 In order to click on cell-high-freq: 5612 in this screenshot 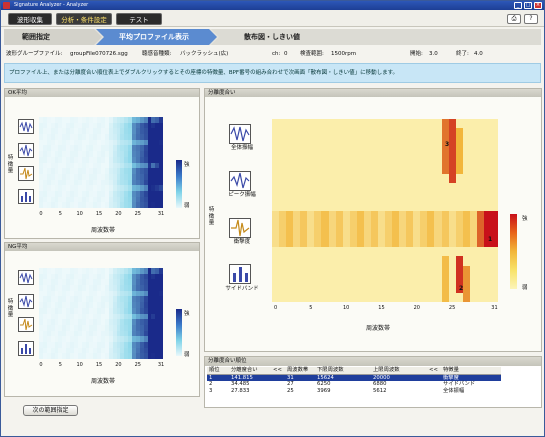, I will do `click(380, 390)`.